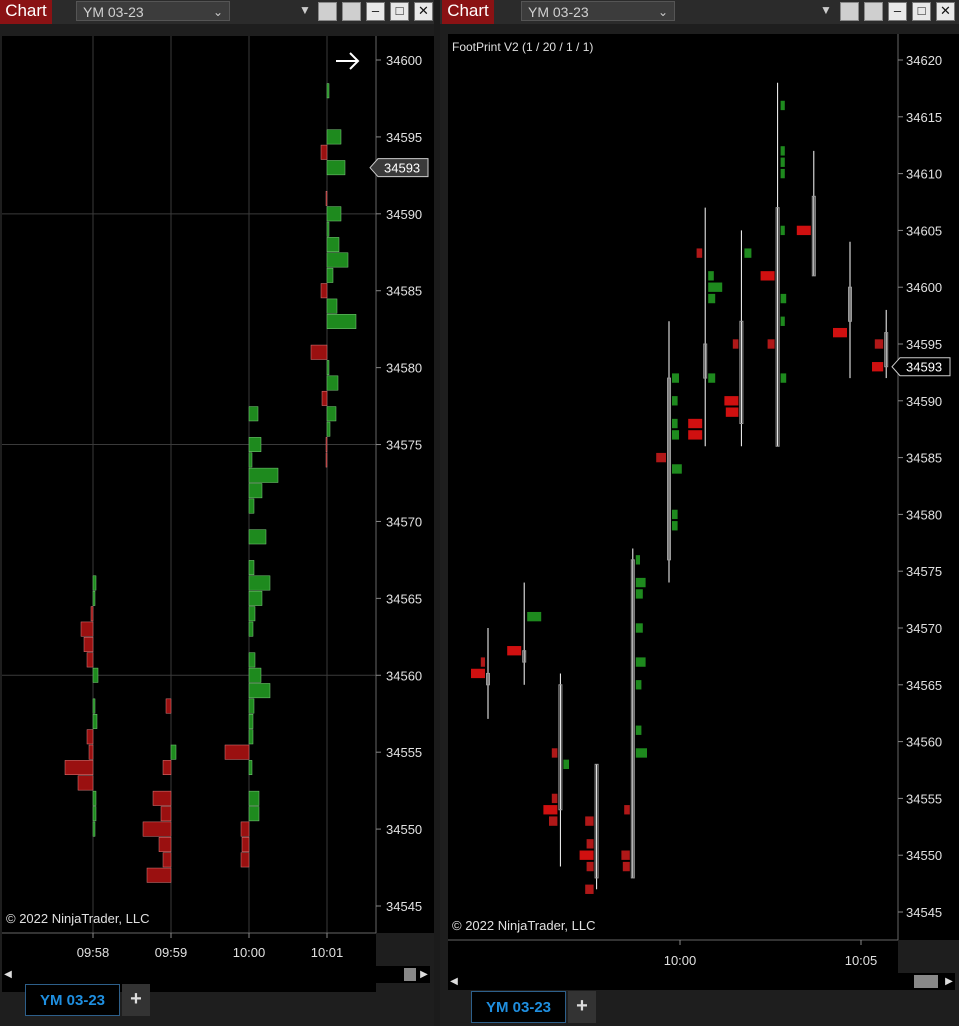 This screenshot has width=959, height=1026. What do you see at coordinates (404, 214) in the screenshot?
I see `y-tick-label: 34590` at bounding box center [404, 214].